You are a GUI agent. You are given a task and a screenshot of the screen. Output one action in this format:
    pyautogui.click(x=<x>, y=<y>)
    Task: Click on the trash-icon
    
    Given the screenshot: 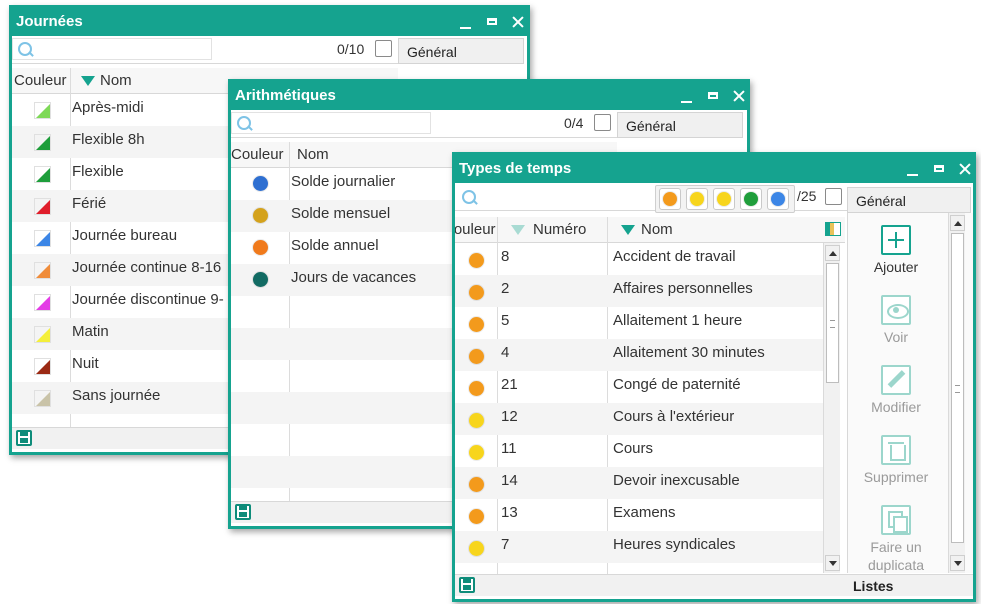 What is the action you would take?
    pyautogui.click(x=896, y=450)
    